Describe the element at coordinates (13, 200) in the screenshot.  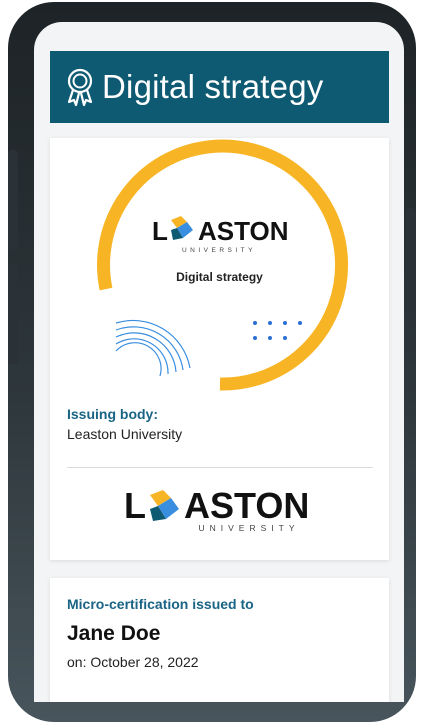
I see `phone-side-button-upper` at that location.